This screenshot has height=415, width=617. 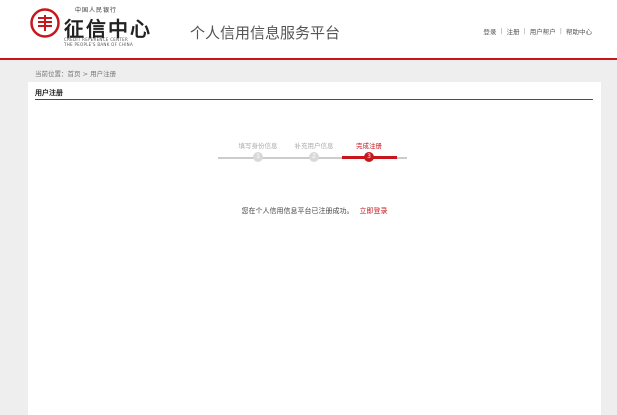 What do you see at coordinates (297, 211) in the screenshot?
I see `success-text: 您在个人信用信息平台已注册成功。` at bounding box center [297, 211].